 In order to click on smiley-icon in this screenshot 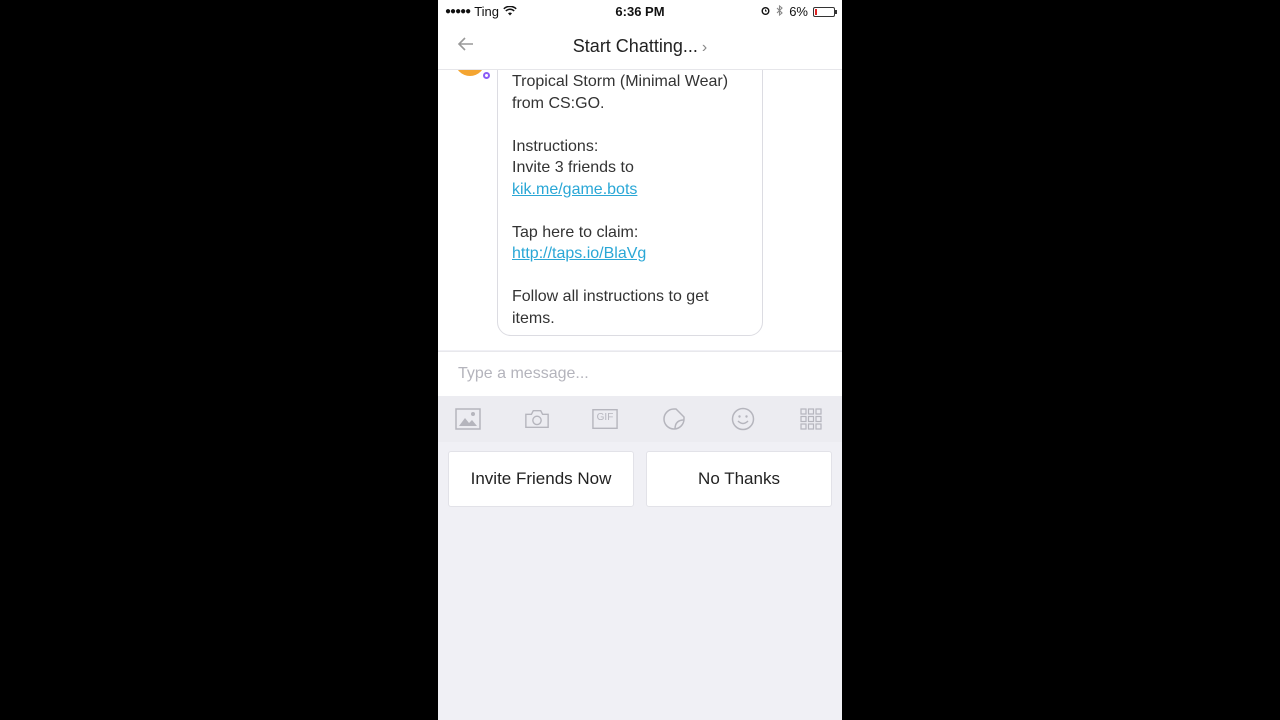, I will do `click(743, 419)`.